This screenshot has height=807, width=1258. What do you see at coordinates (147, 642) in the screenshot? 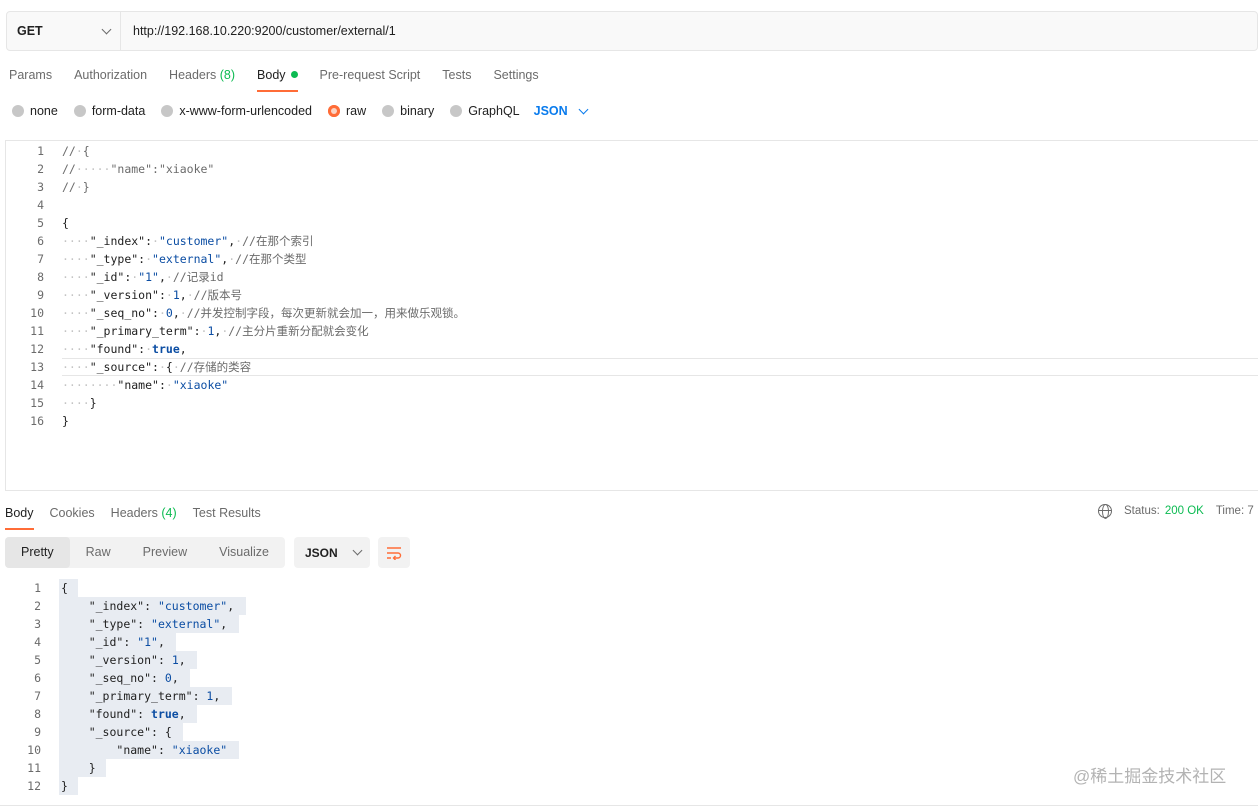
I see `code-token: "1"` at bounding box center [147, 642].